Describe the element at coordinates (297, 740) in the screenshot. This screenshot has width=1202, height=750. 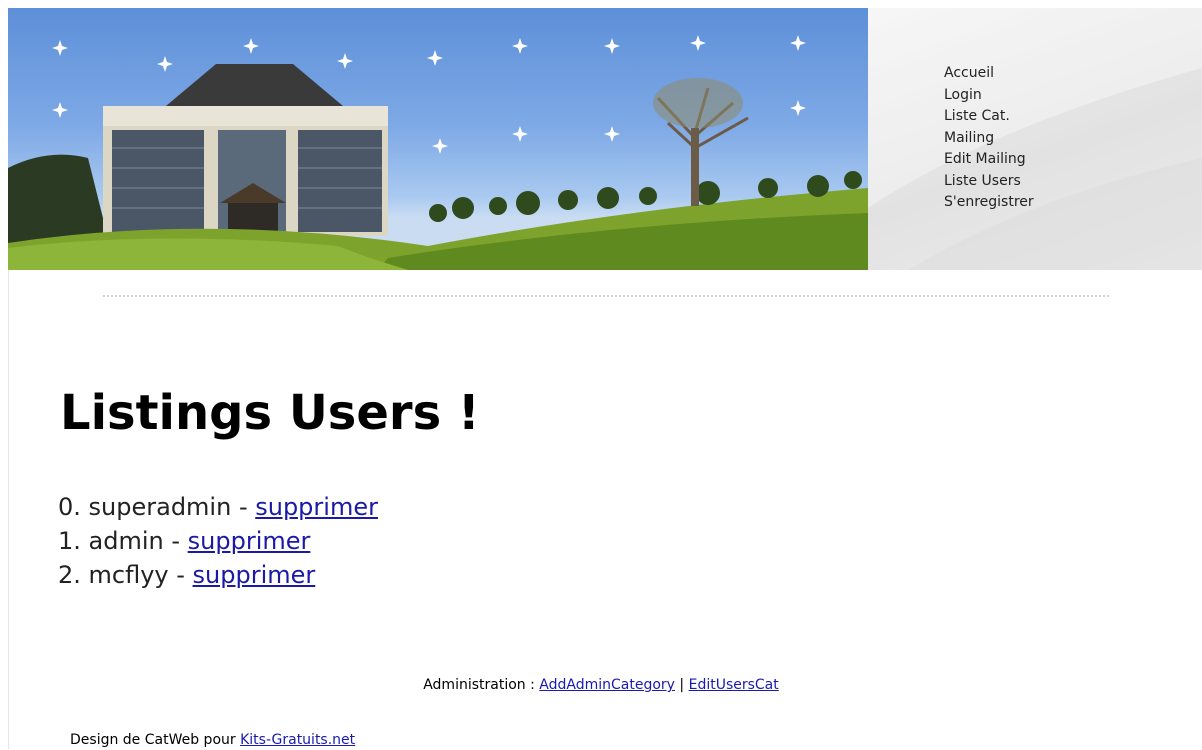
I see `kits-gratuits-link: Kits-Gratuits.net` at that location.